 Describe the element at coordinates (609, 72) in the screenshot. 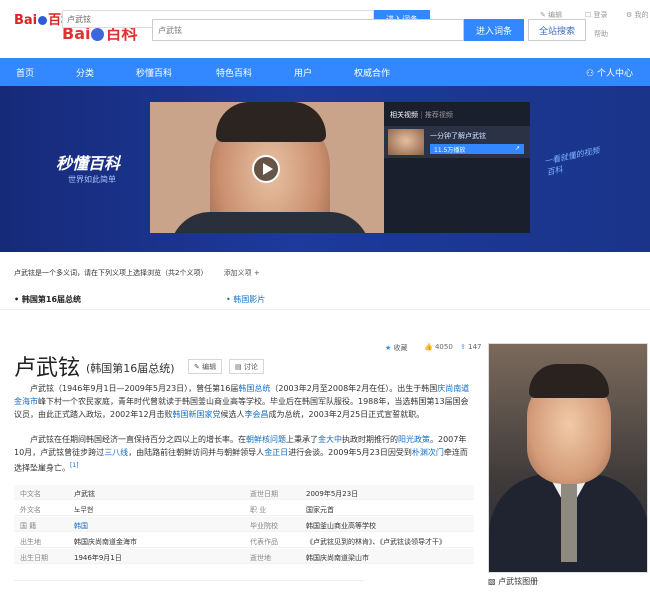

I see `nav-user-center: ⚇ 个人中心` at that location.